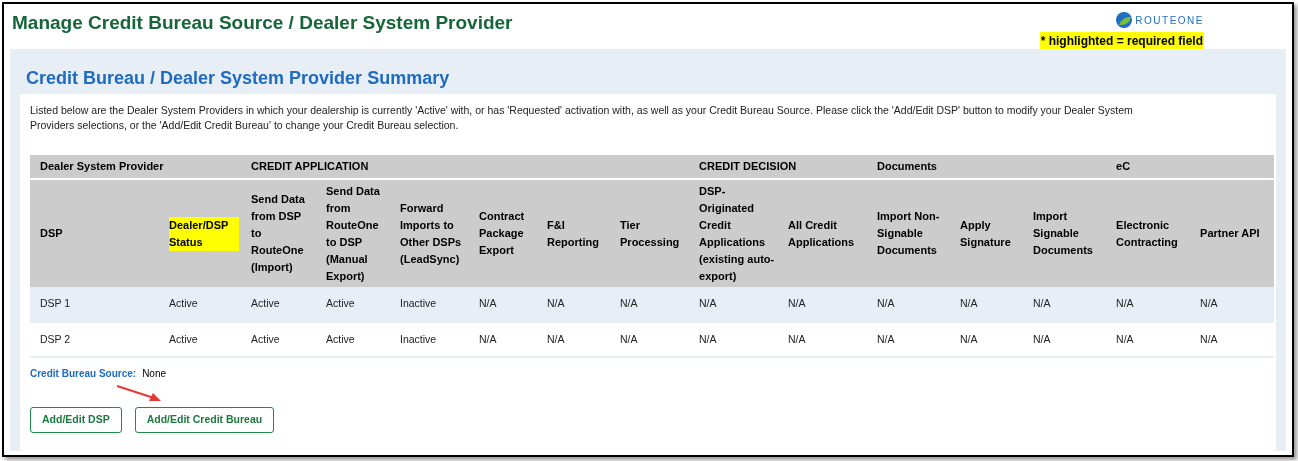  What do you see at coordinates (1123, 166) in the screenshot?
I see `column-group-header: eC` at bounding box center [1123, 166].